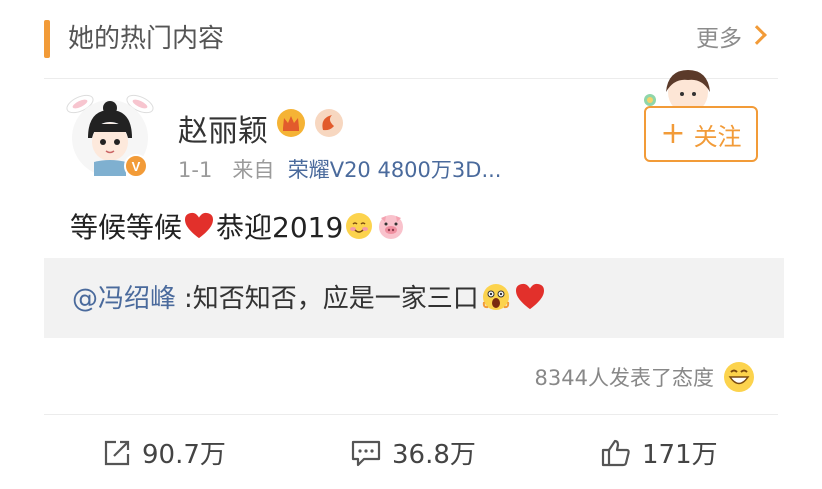  I want to click on vip-crown-icon, so click(291, 125).